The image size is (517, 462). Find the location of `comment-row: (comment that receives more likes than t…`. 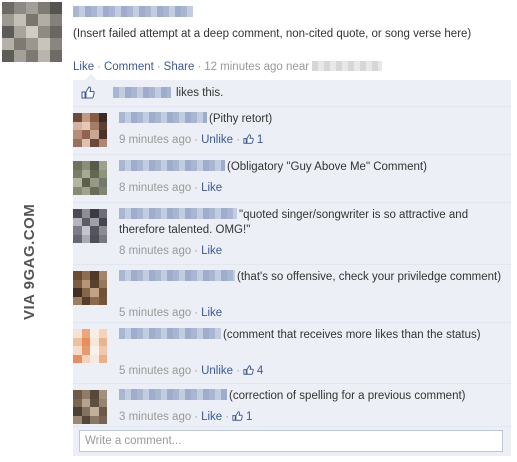

comment-row: (comment that receives more likes than t… is located at coordinates (292, 352).